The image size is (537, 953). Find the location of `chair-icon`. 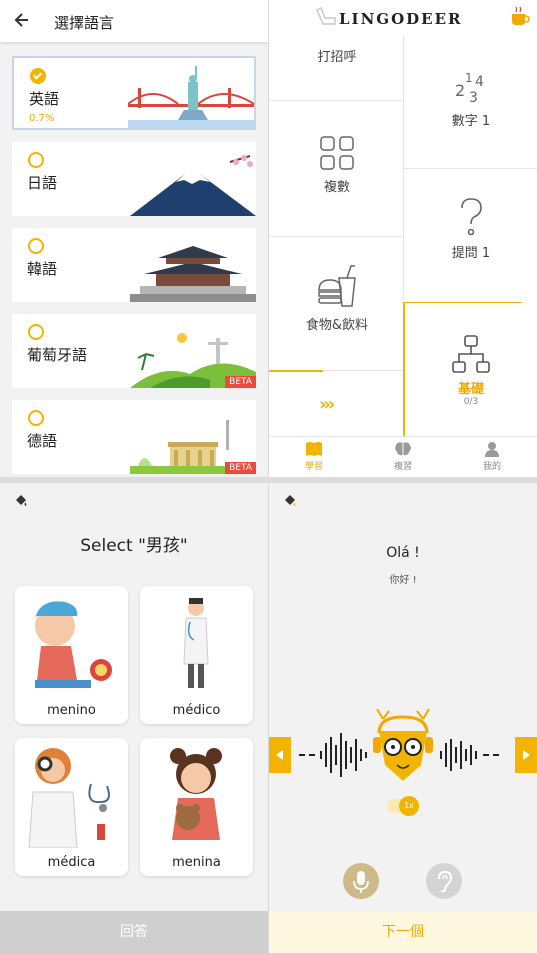

chair-icon is located at coordinates (326, 15).